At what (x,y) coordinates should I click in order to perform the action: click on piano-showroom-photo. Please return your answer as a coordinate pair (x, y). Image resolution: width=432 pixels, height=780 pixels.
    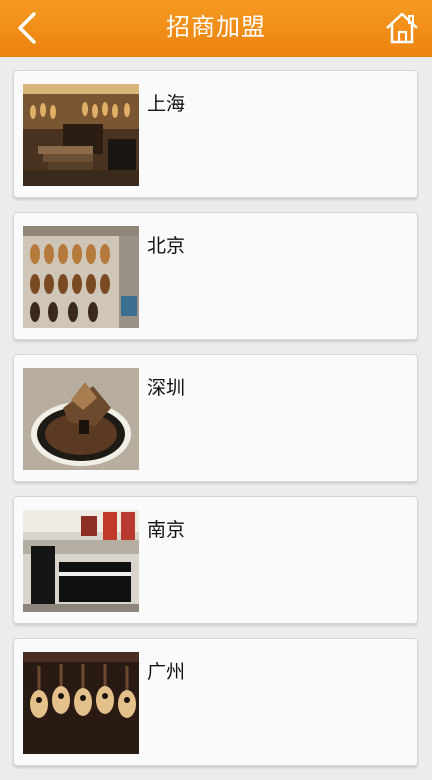
    Looking at the image, I should click on (81, 561).